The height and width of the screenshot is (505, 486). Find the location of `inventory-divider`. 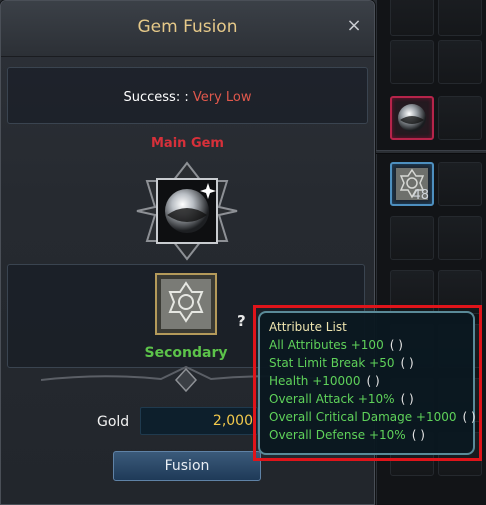

inventory-divider is located at coordinates (431, 152).